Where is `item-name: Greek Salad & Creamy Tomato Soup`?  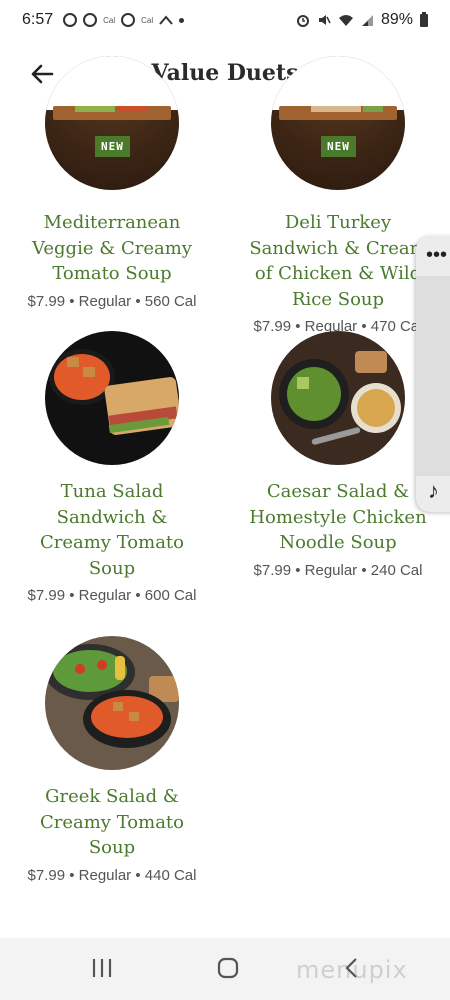 item-name: Greek Salad & Creamy Tomato Soup is located at coordinates (112, 822).